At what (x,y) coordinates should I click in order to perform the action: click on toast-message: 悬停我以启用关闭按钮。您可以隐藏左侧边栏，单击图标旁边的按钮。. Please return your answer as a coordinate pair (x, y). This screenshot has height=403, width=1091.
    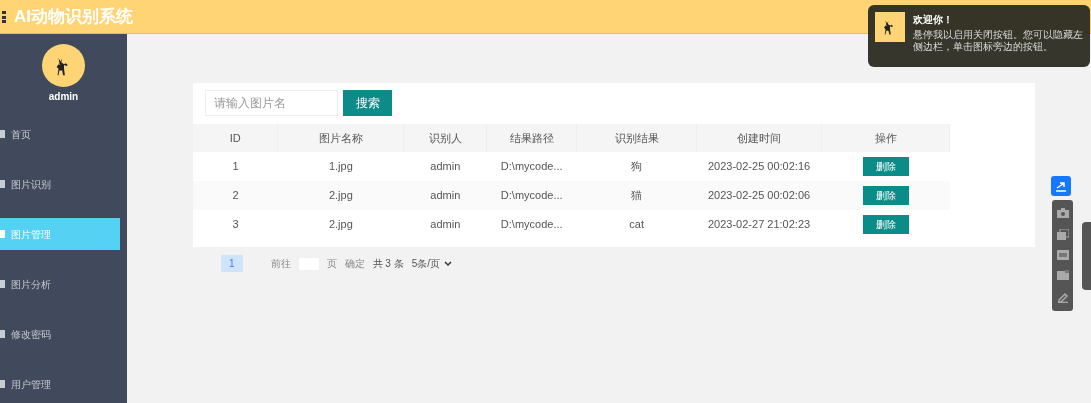
    Looking at the image, I should click on (998, 41).